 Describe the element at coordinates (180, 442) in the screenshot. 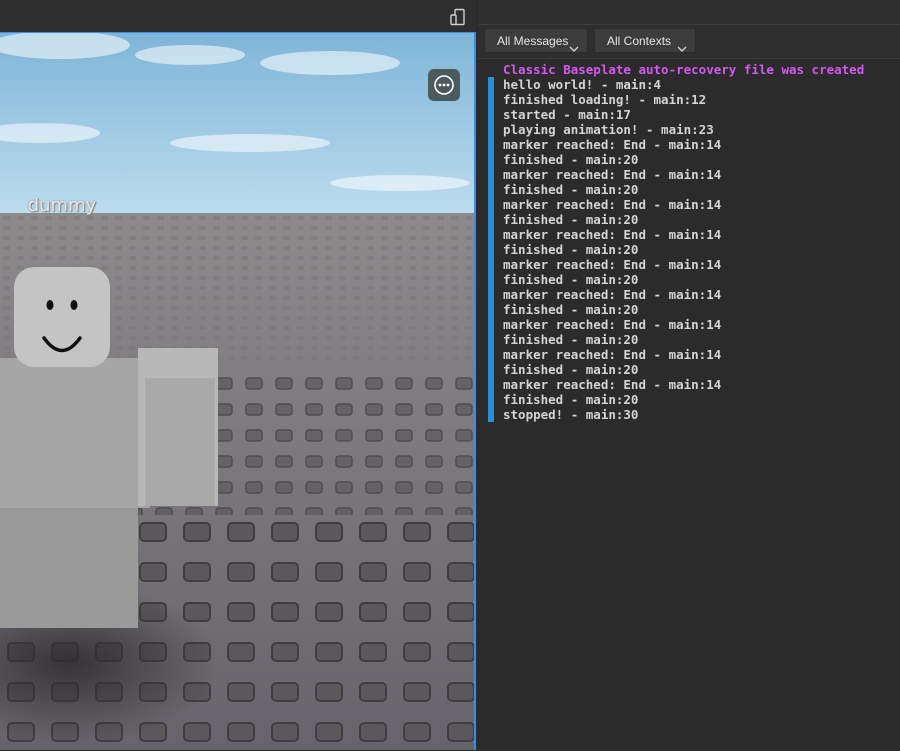

I see `character-arm-shade` at that location.